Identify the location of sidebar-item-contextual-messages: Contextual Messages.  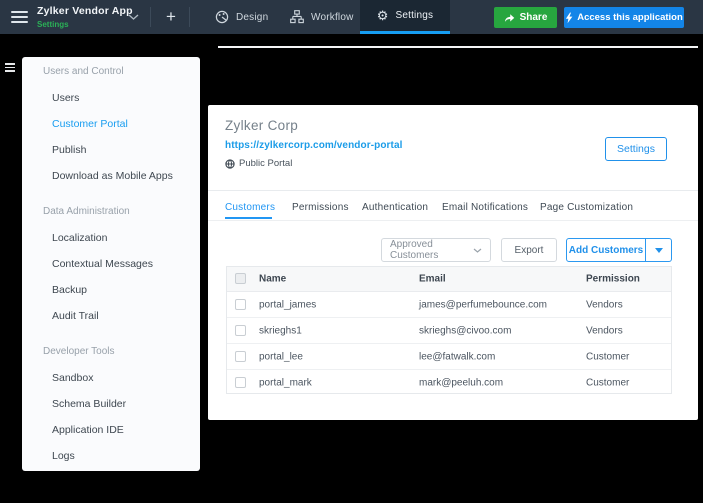
(102, 264).